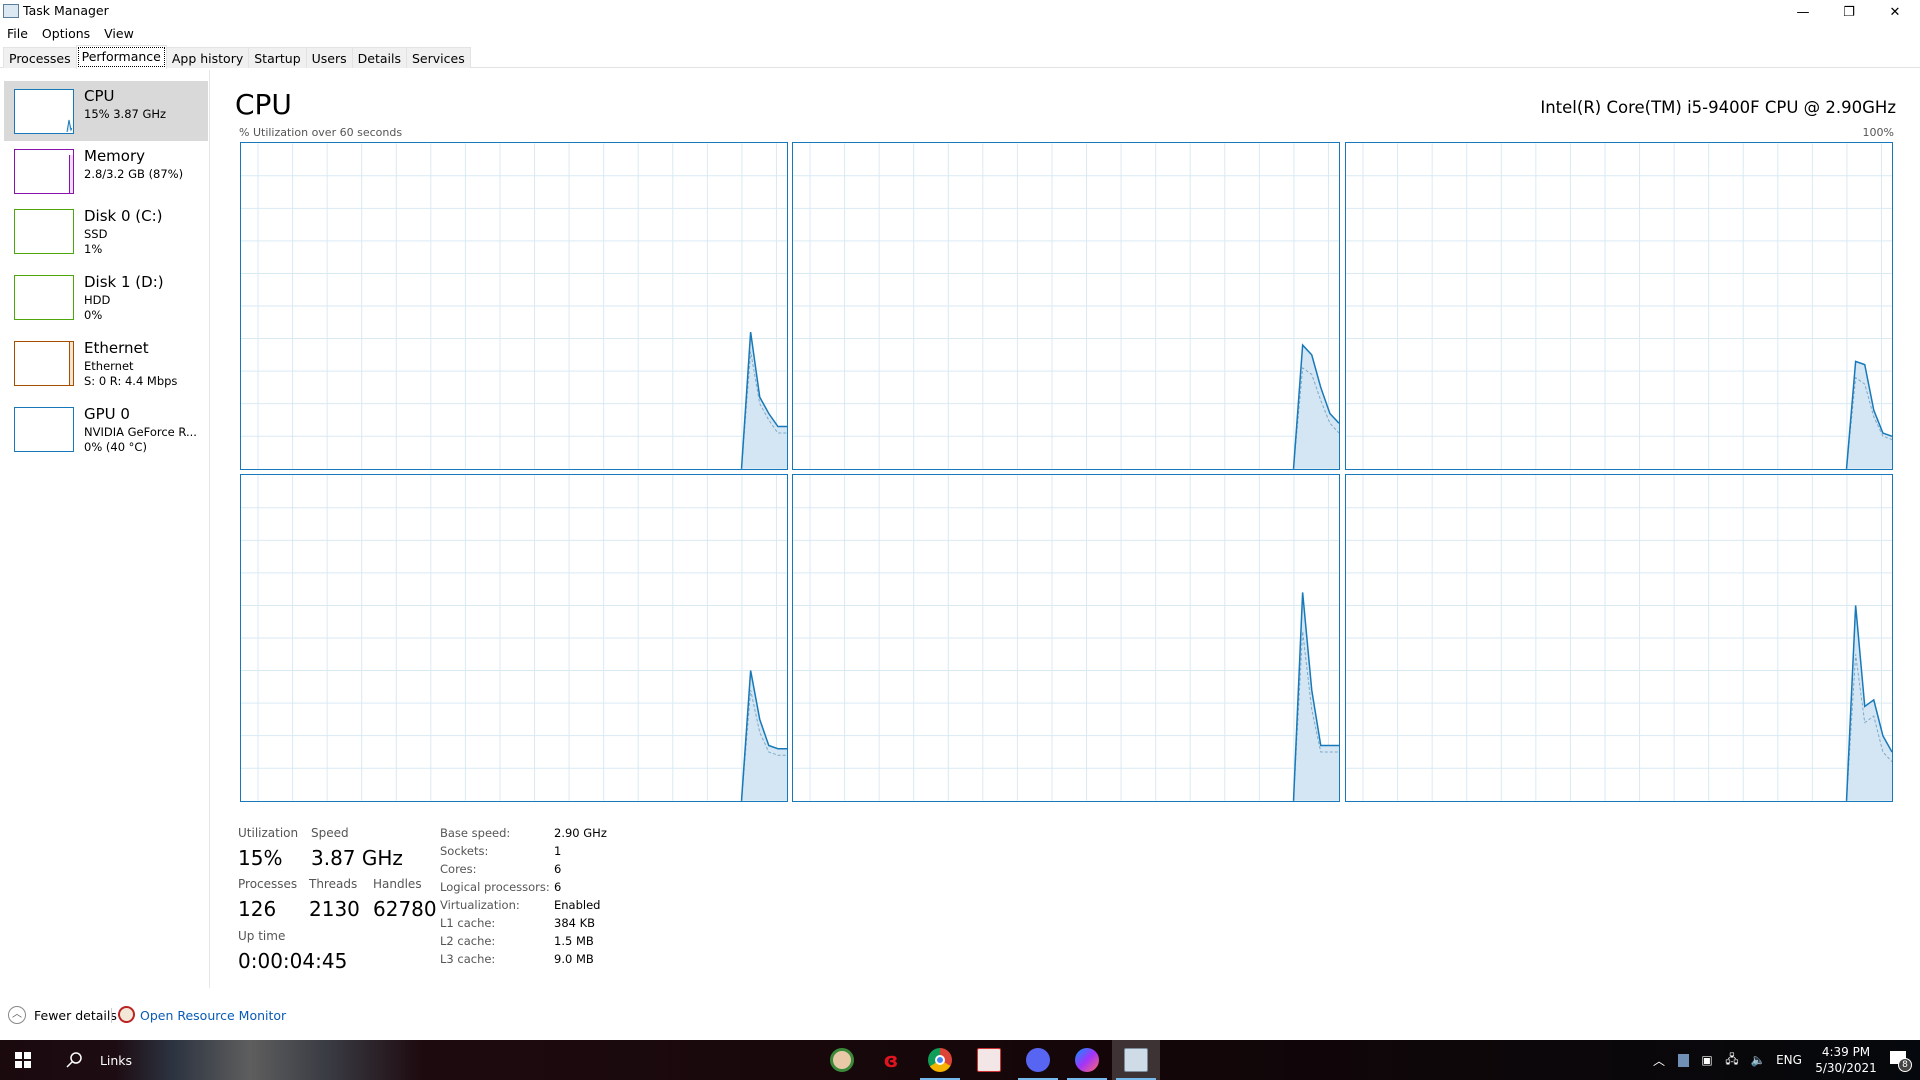  Describe the element at coordinates (1878, 132) in the screenshot. I see `graph-axis-max: 100%` at that location.